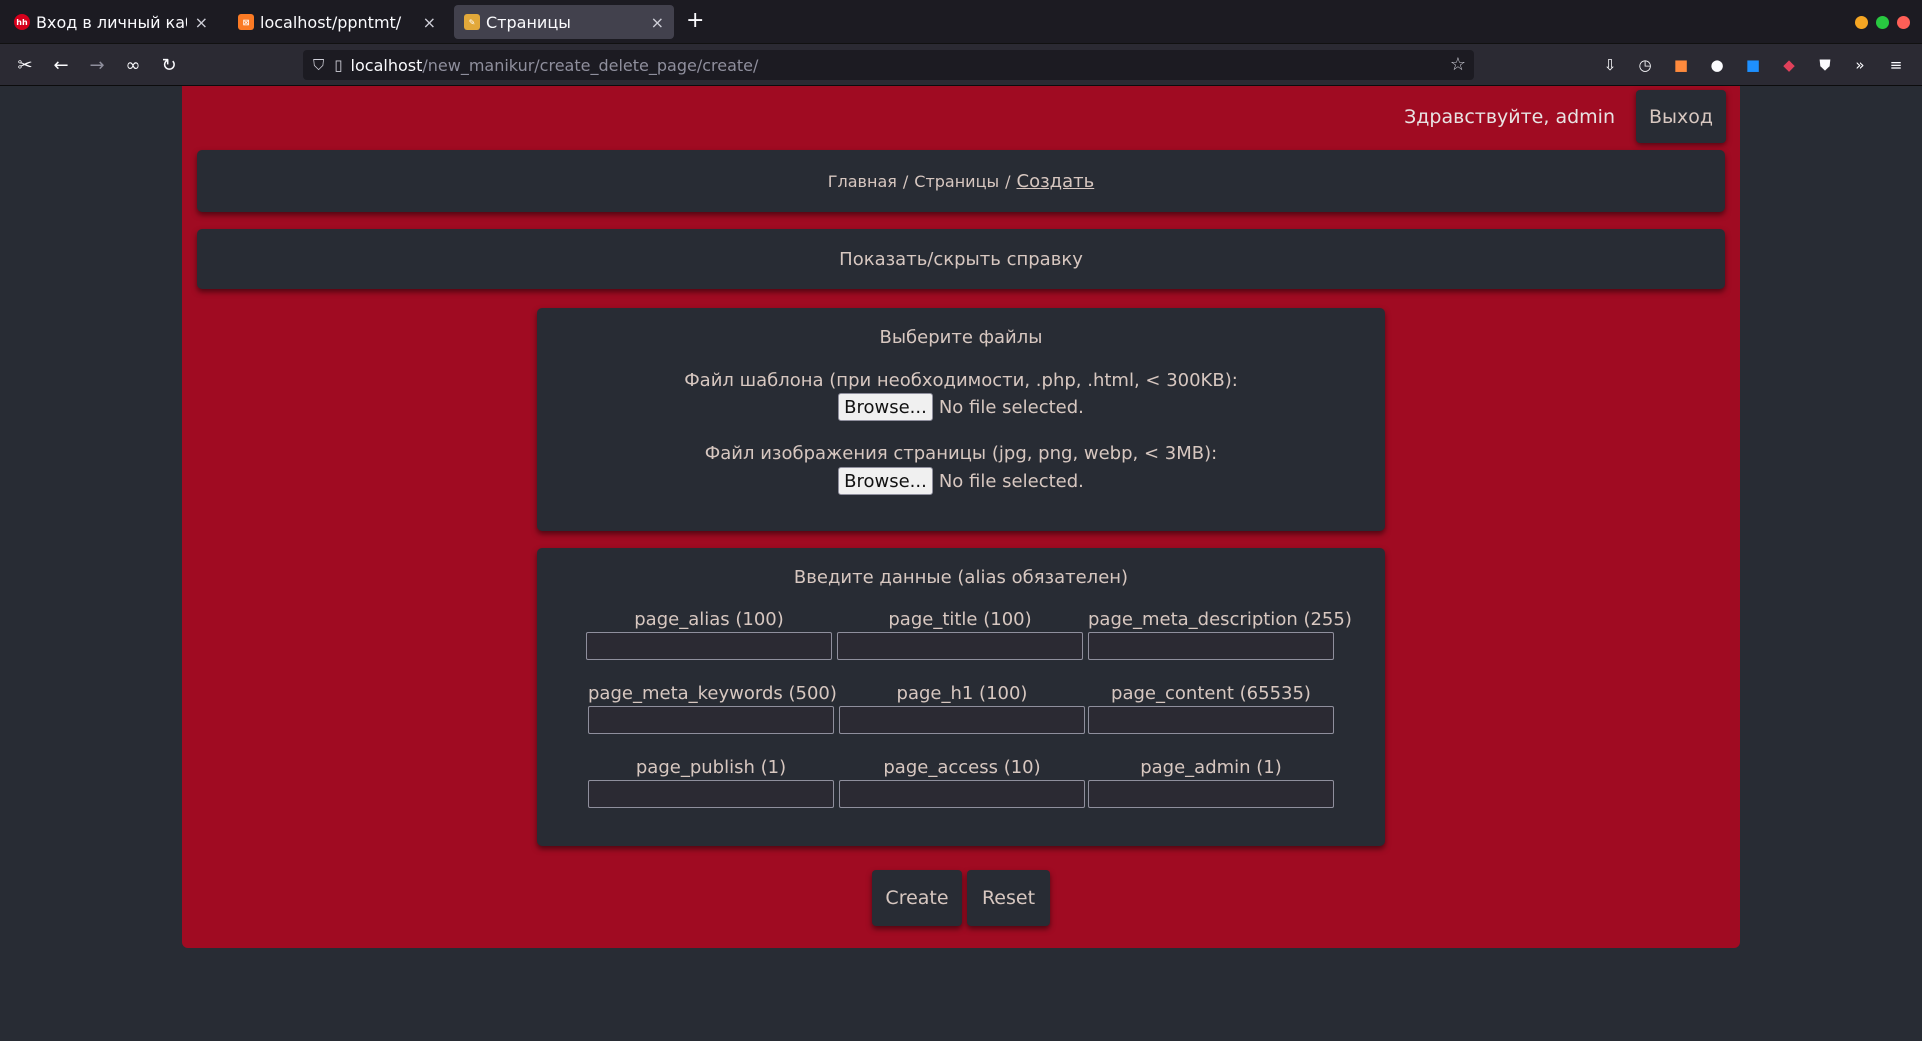 The height and width of the screenshot is (1041, 1922). Describe the element at coordinates (711, 767) in the screenshot. I see `field-label: page_publish (1)` at that location.